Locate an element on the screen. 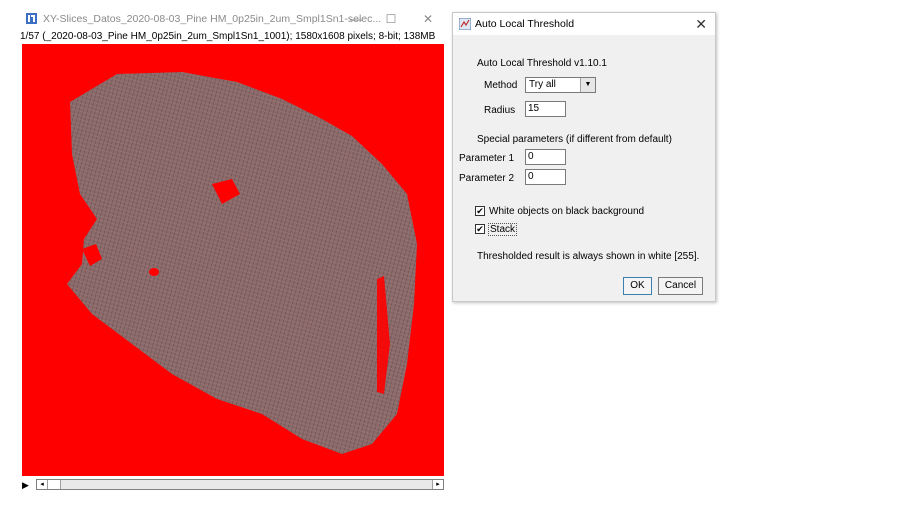 The image size is (900, 506). parameter-1-label: Parameter 1 is located at coordinates (487, 158).